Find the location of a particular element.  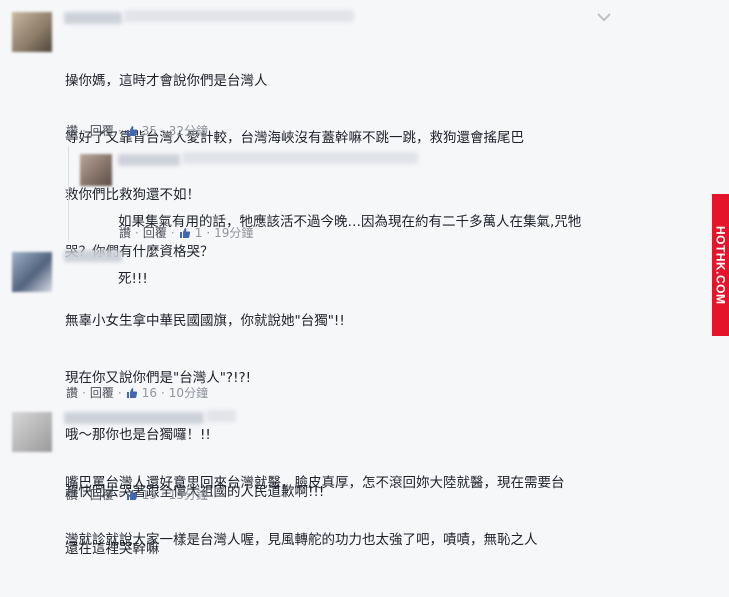

chevron-down-icon is located at coordinates (604, 17).